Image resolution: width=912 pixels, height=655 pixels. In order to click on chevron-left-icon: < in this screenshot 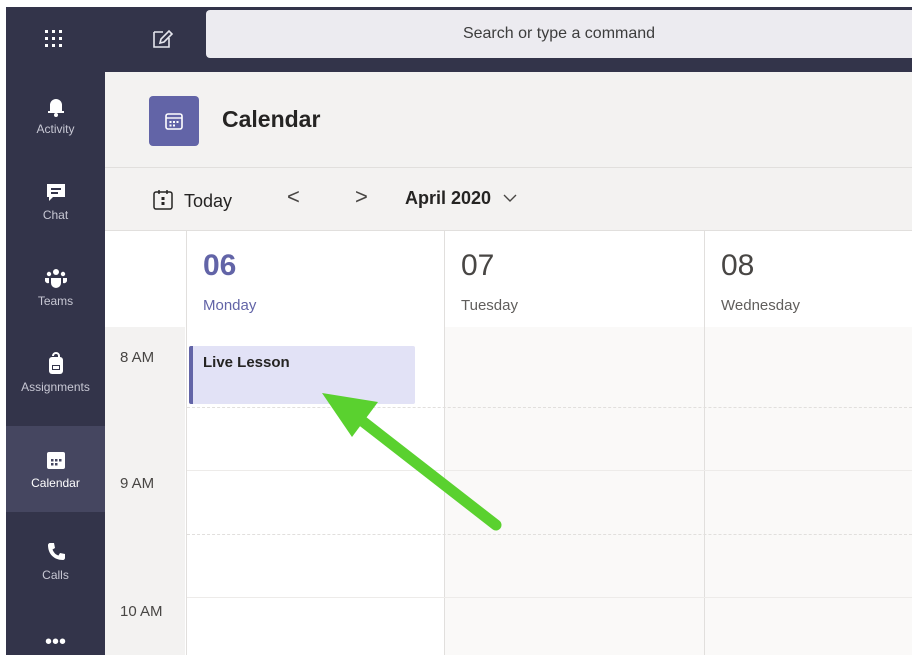, I will do `click(293, 196)`.